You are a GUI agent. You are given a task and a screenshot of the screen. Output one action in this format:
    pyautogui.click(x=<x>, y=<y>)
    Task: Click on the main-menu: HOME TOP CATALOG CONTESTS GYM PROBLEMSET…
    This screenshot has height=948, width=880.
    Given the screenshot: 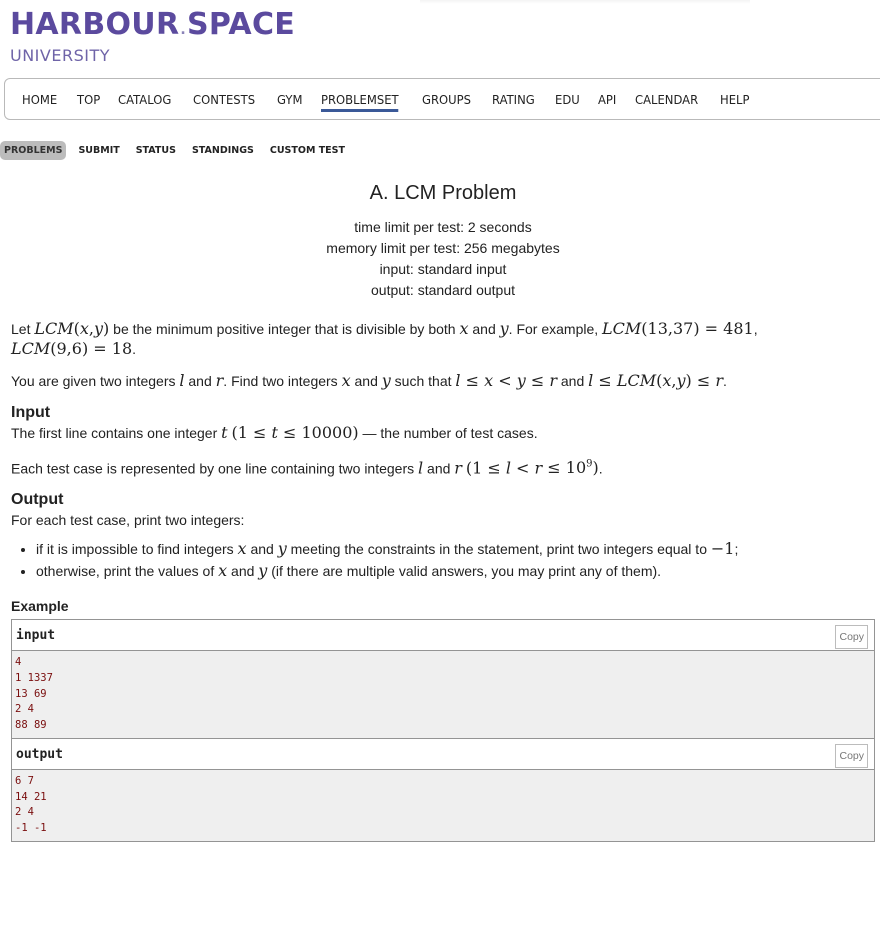 What is the action you would take?
    pyautogui.click(x=442, y=99)
    